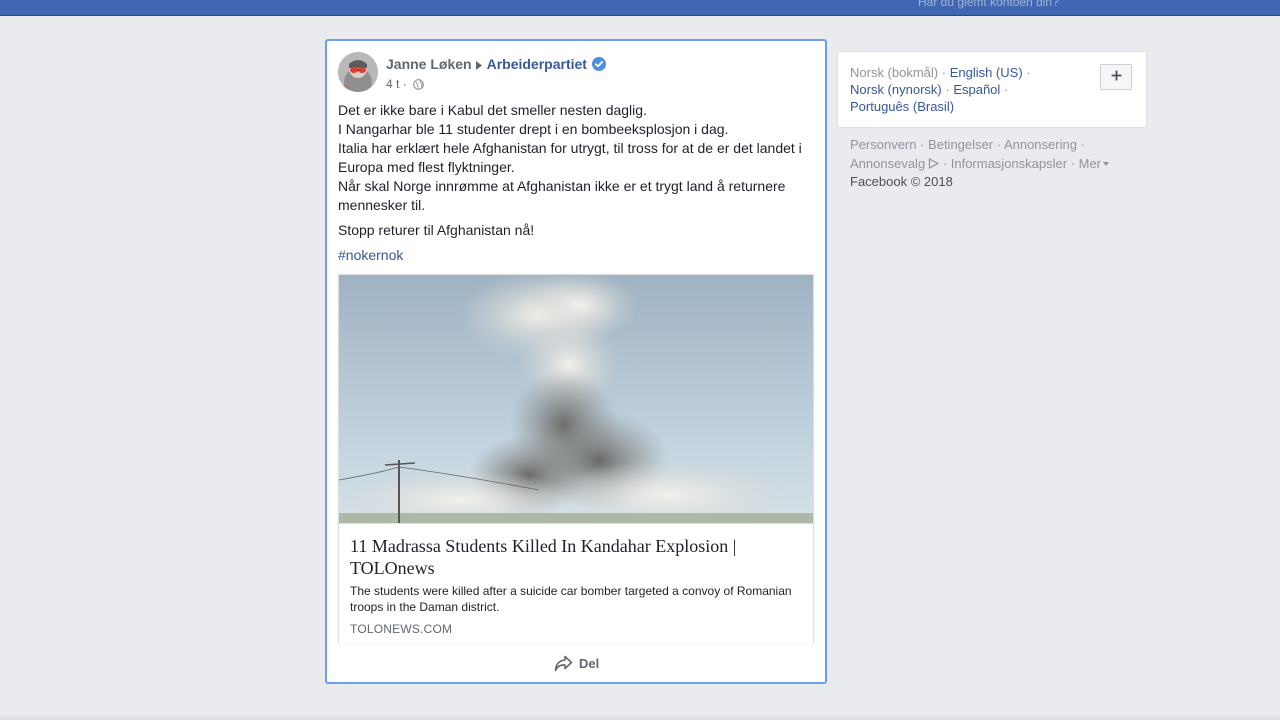 The width and height of the screenshot is (1280, 720). What do you see at coordinates (901, 181) in the screenshot?
I see `copyright: Facebook © 2018` at bounding box center [901, 181].